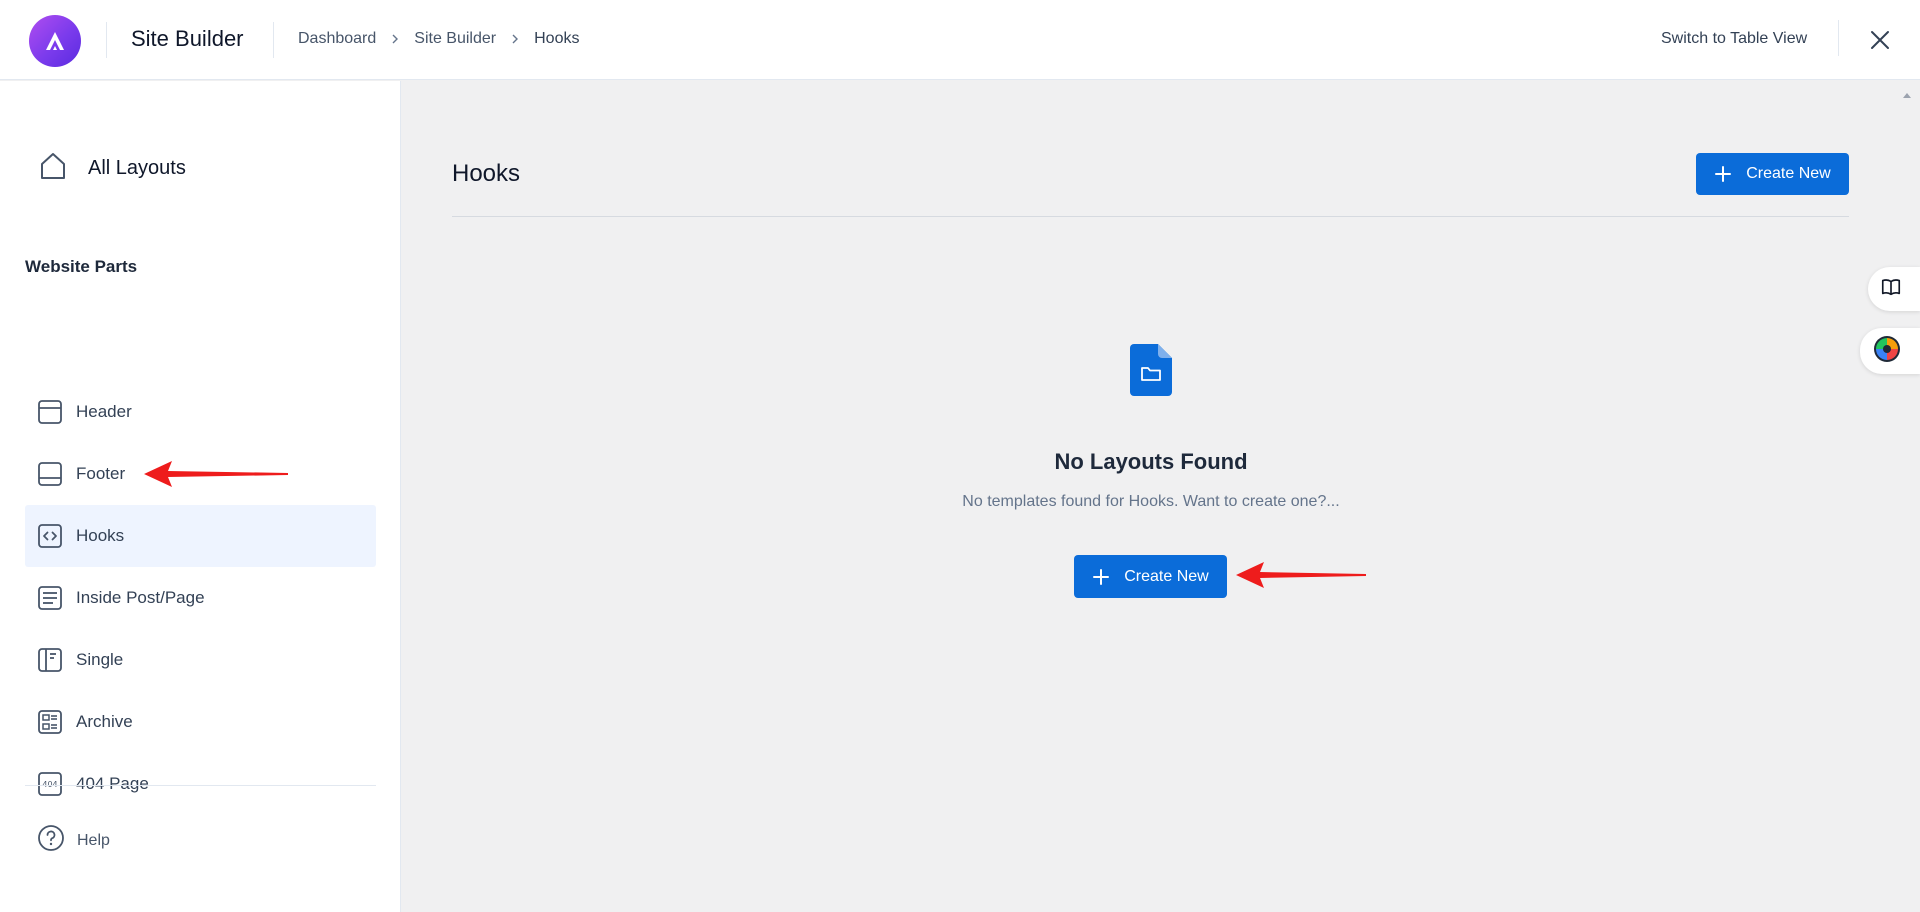  Describe the element at coordinates (1301, 575) in the screenshot. I see `annotation-arrow-create` at that location.